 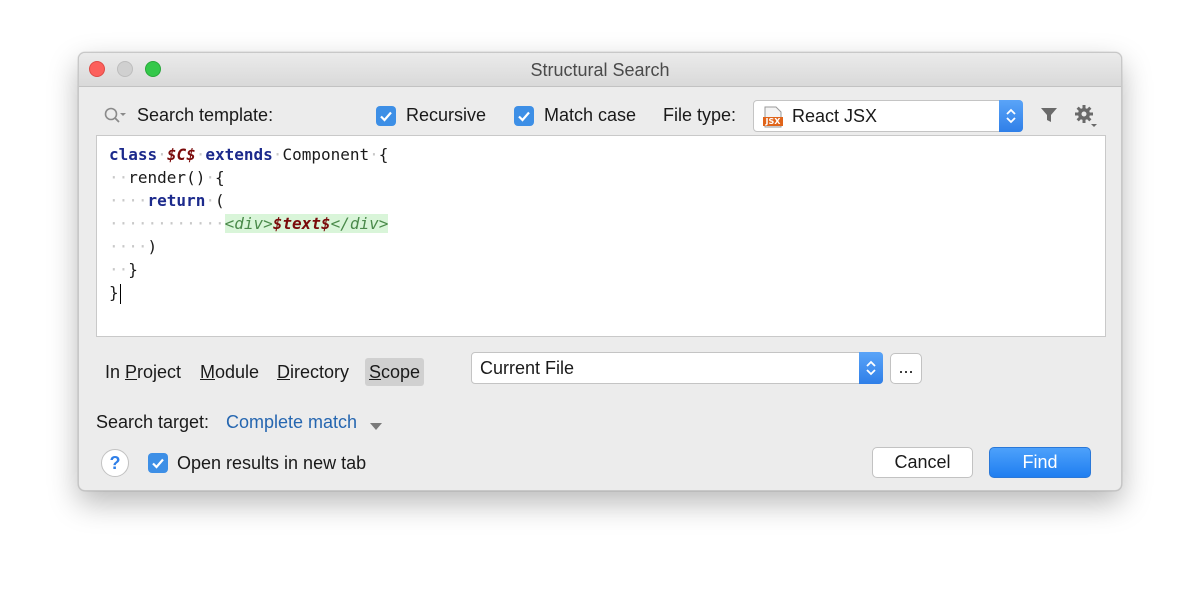 What do you see at coordinates (446, 115) in the screenshot?
I see `recursive-label: Recursive` at bounding box center [446, 115].